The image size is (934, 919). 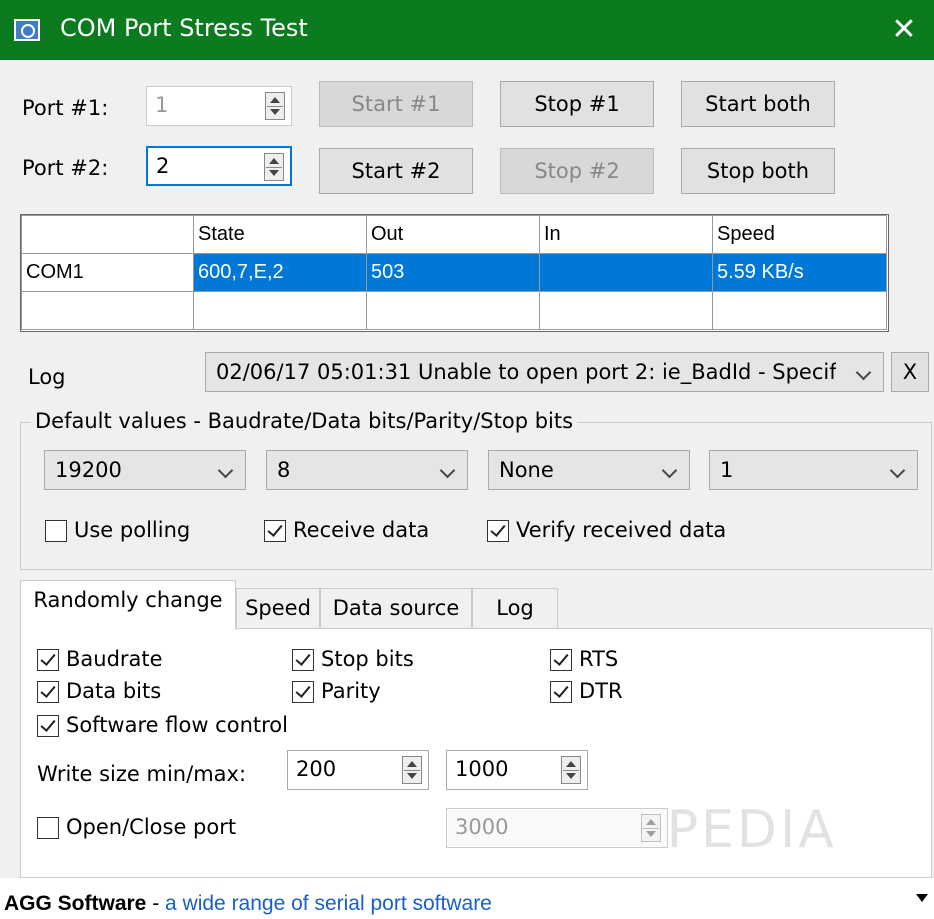 What do you see at coordinates (526, 470) in the screenshot?
I see `parity-value: None` at bounding box center [526, 470].